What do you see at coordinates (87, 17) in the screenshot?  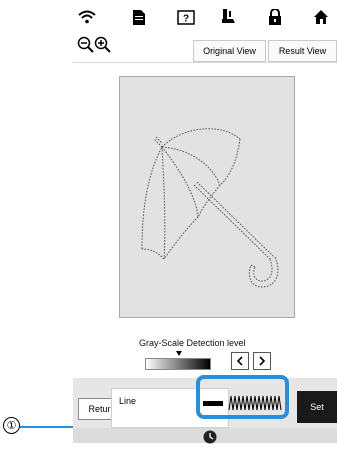 I see `wifi-icon` at bounding box center [87, 17].